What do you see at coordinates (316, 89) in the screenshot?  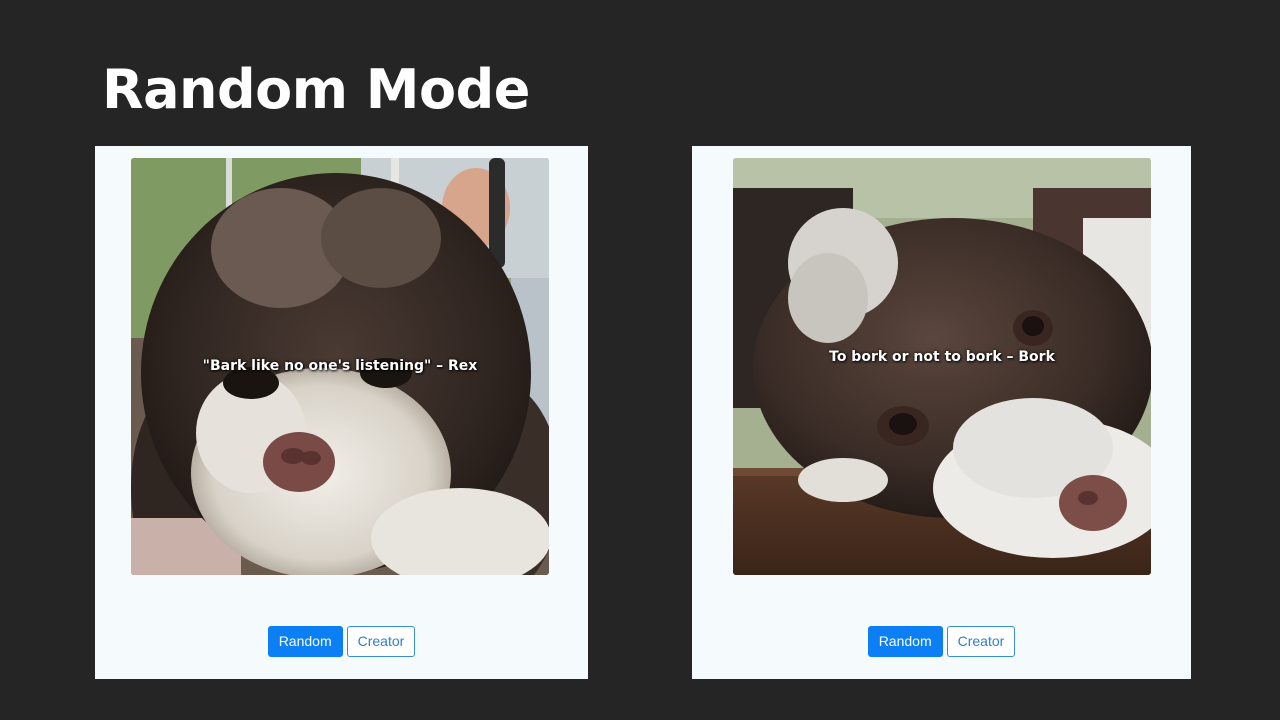 I see `slide-title: Random Mode` at bounding box center [316, 89].